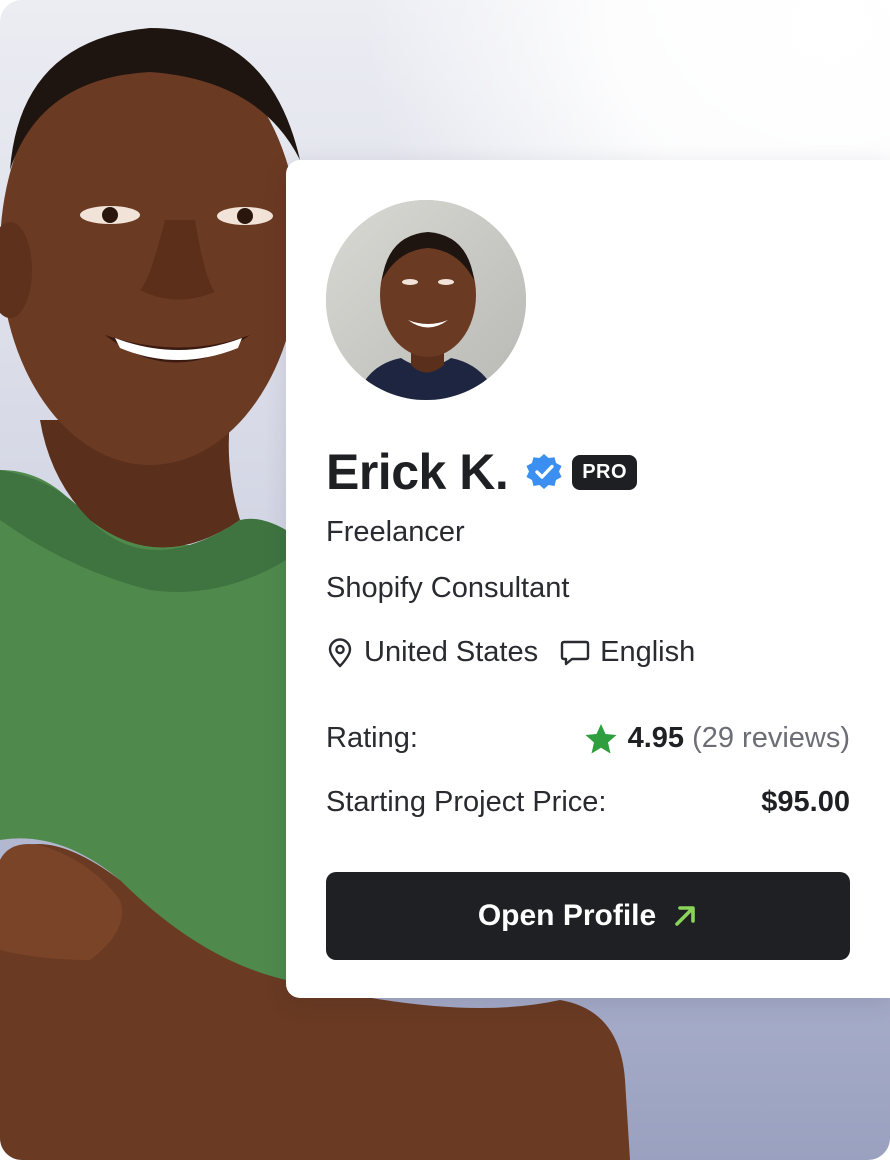 Image resolution: width=890 pixels, height=1160 pixels. Describe the element at coordinates (575, 652) in the screenshot. I see `chat-bubble-icon` at that location.